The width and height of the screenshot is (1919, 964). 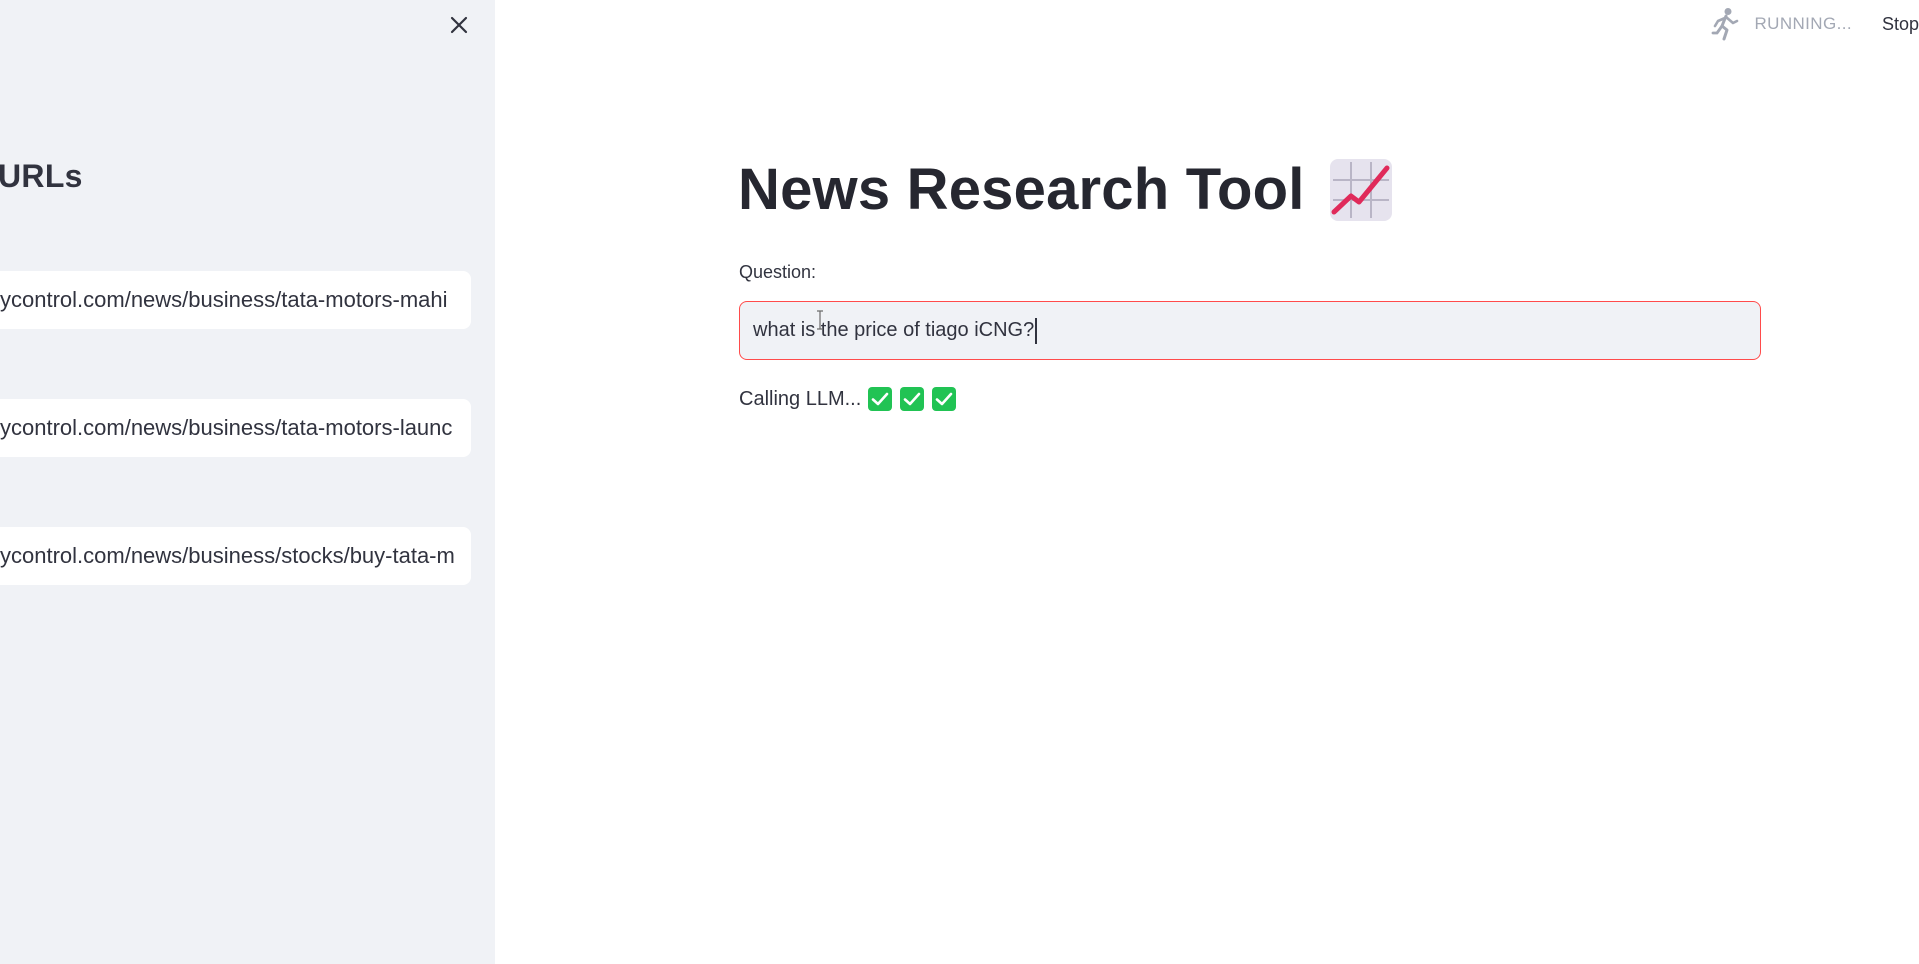 I want to click on text-caret, so click(x=1036, y=330).